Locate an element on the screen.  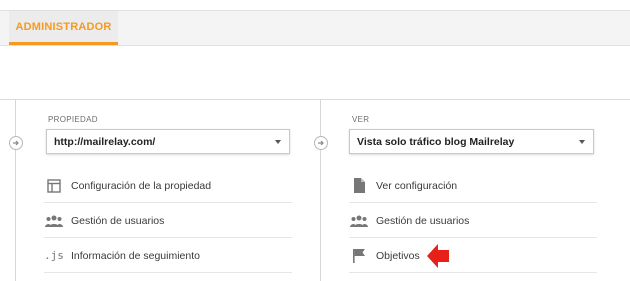
flag-icon is located at coordinates (359, 256).